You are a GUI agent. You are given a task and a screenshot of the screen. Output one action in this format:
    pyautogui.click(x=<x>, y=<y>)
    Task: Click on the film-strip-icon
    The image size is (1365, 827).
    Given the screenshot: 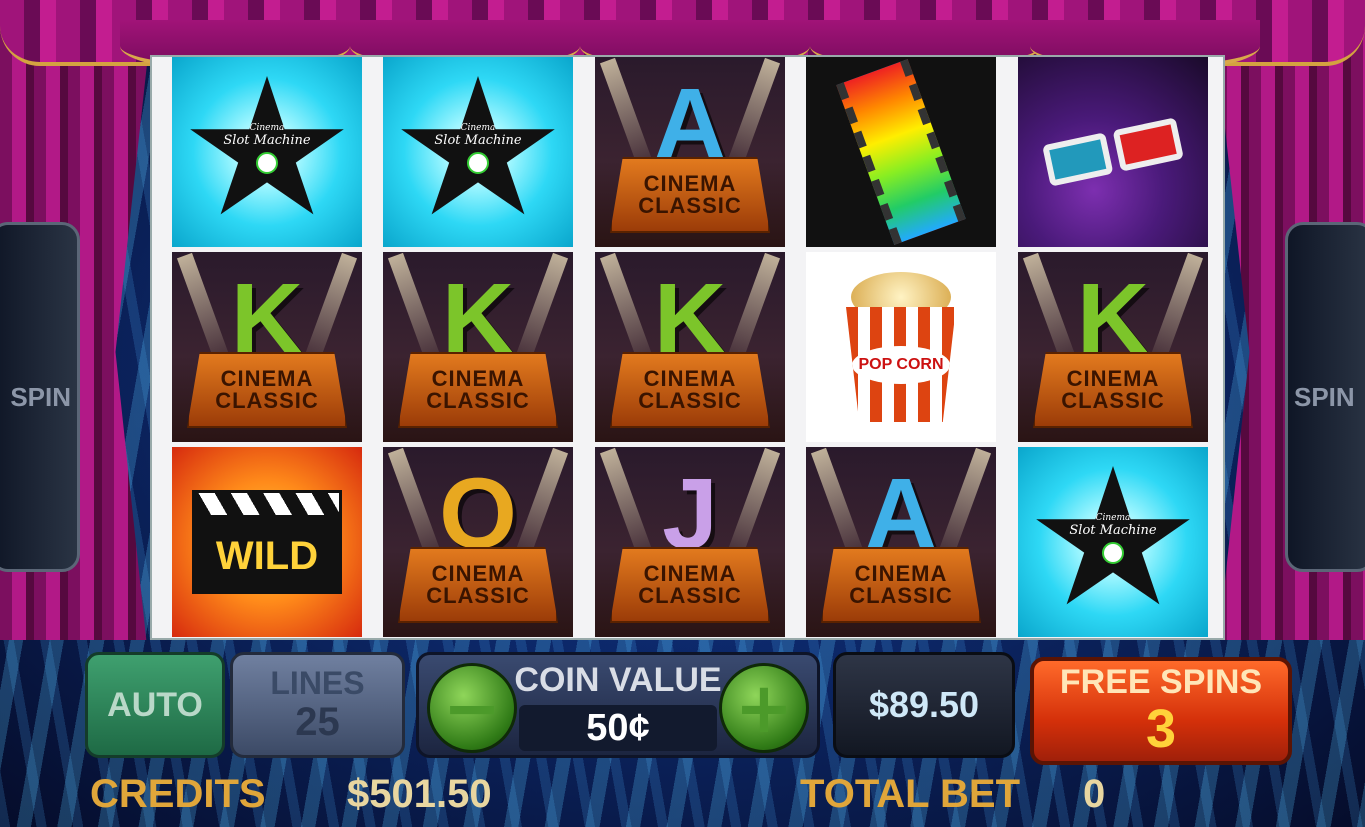 What is the action you would take?
    pyautogui.click(x=901, y=152)
    